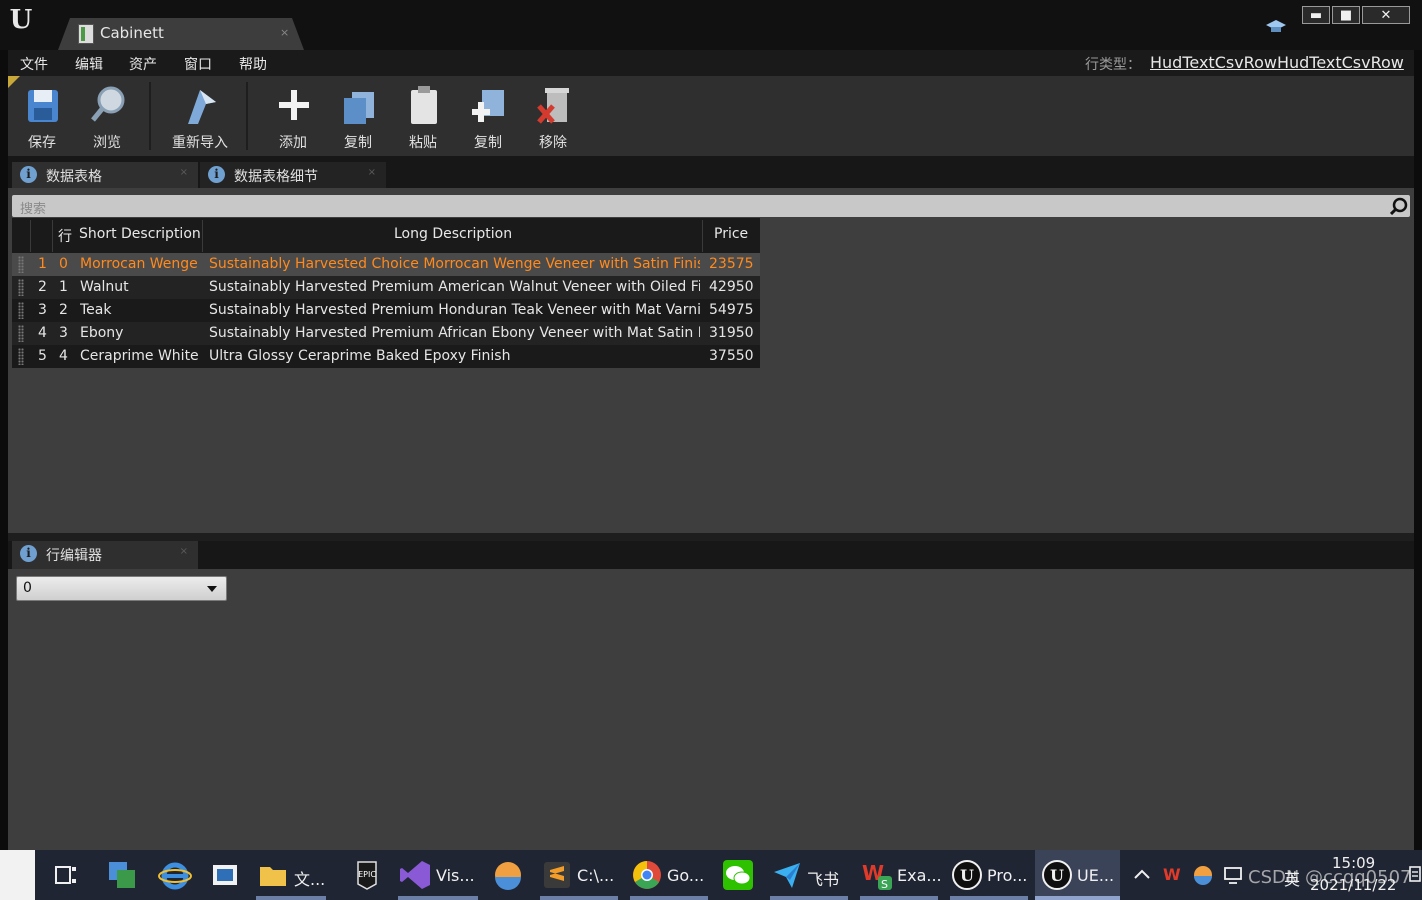 The image size is (1422, 900). Describe the element at coordinates (1316, 15) in the screenshot. I see `minimize-button: ▬` at that location.